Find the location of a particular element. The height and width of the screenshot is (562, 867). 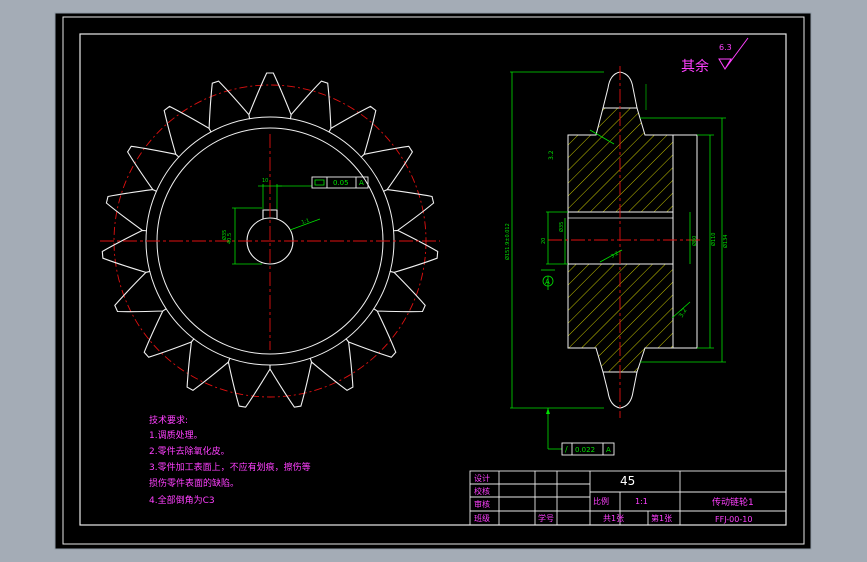

row-class: 班级 is located at coordinates (482, 518).